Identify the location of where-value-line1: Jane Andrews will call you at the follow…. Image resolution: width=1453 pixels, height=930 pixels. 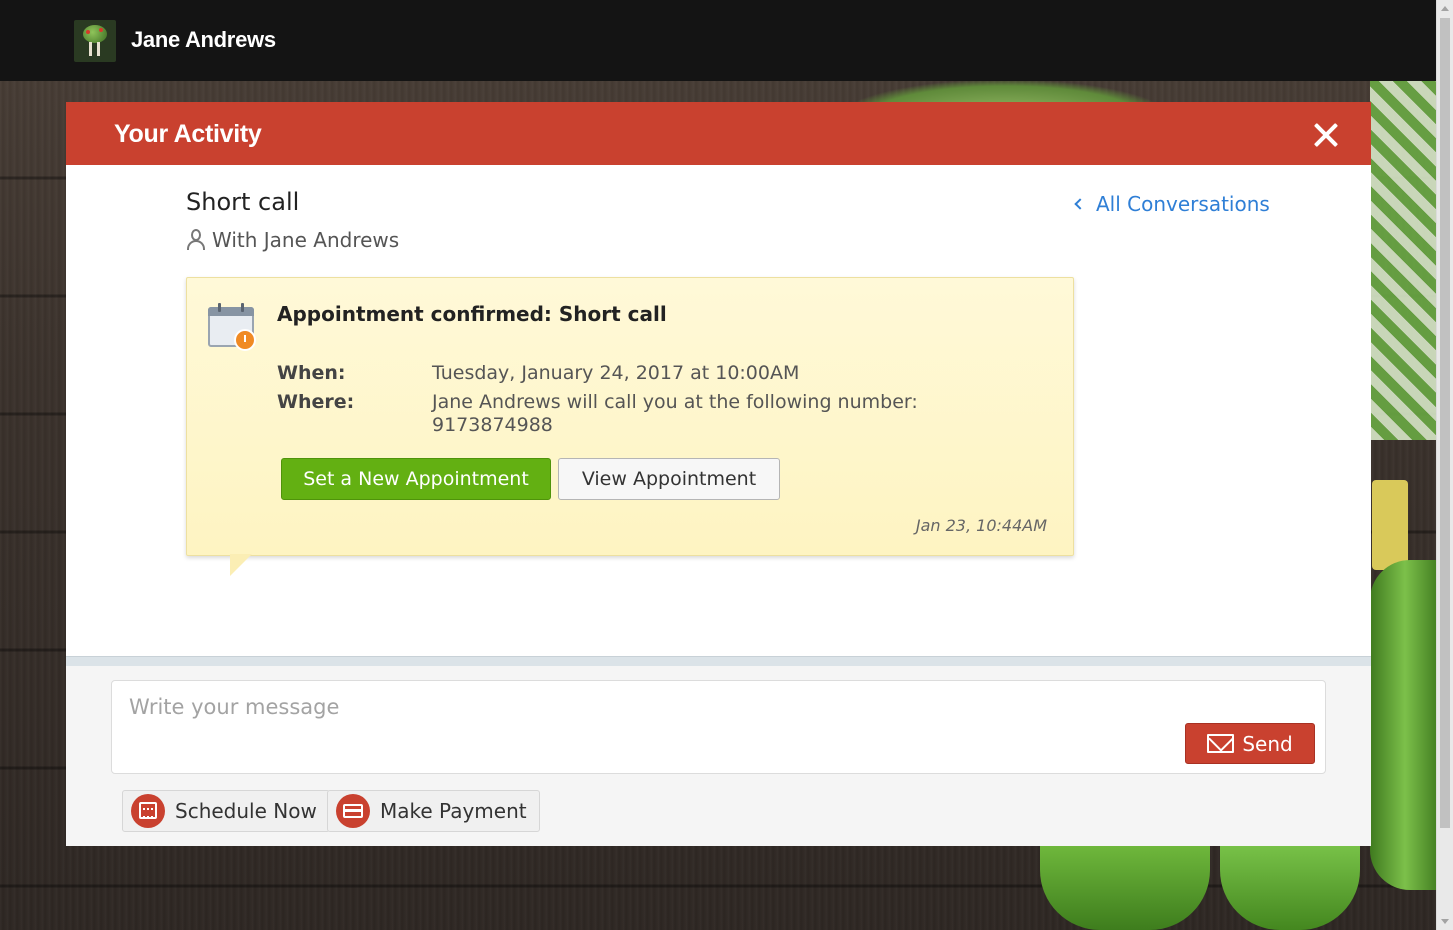
(675, 402).